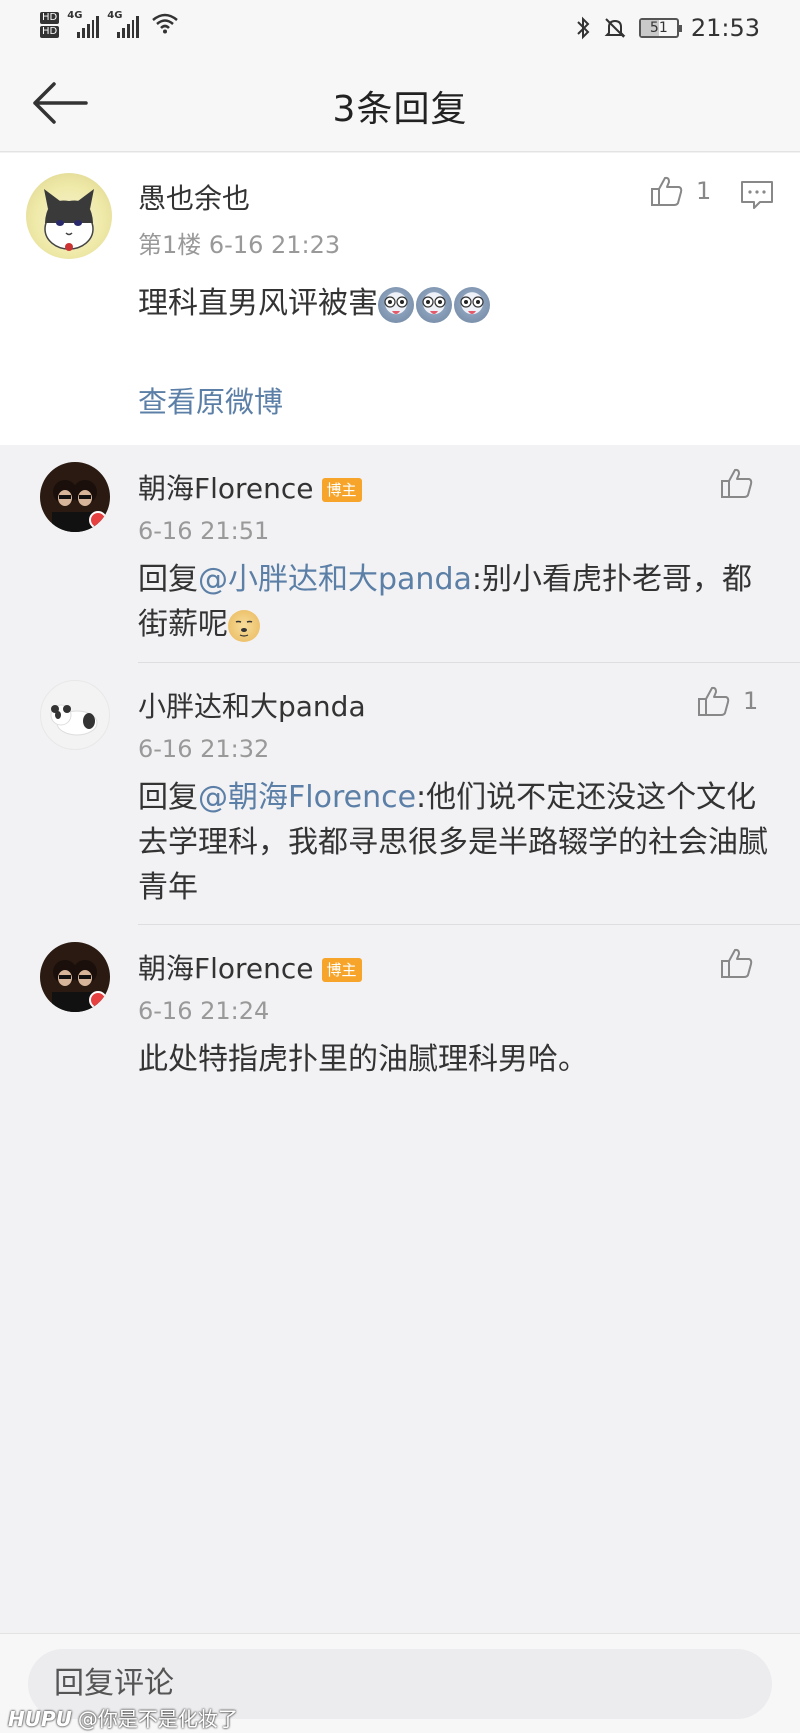 Image resolution: width=800 pixels, height=1733 pixels. What do you see at coordinates (252, 705) in the screenshot?
I see `username: 小胖达和大panda` at bounding box center [252, 705].